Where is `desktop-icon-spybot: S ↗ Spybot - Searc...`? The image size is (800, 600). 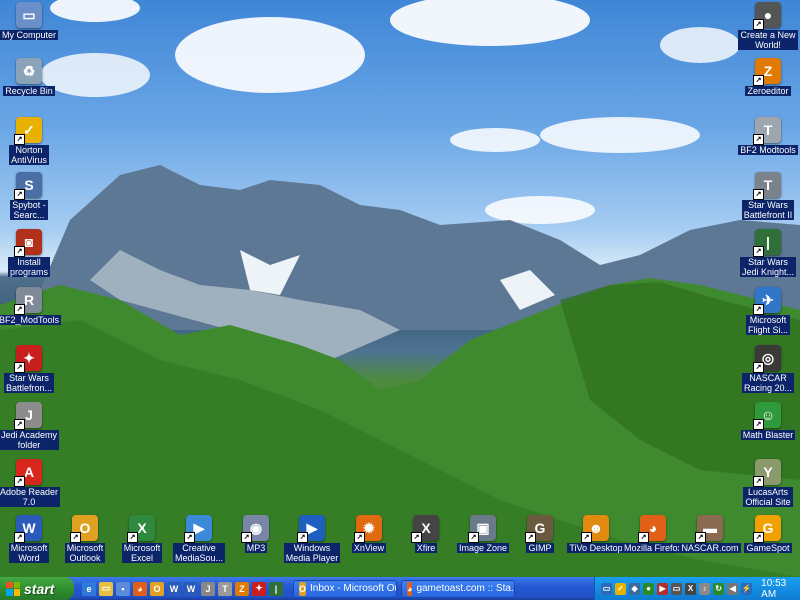
desktop-icon-spybot: S ↗ Spybot - Searc... is located at coordinates (32, 196).